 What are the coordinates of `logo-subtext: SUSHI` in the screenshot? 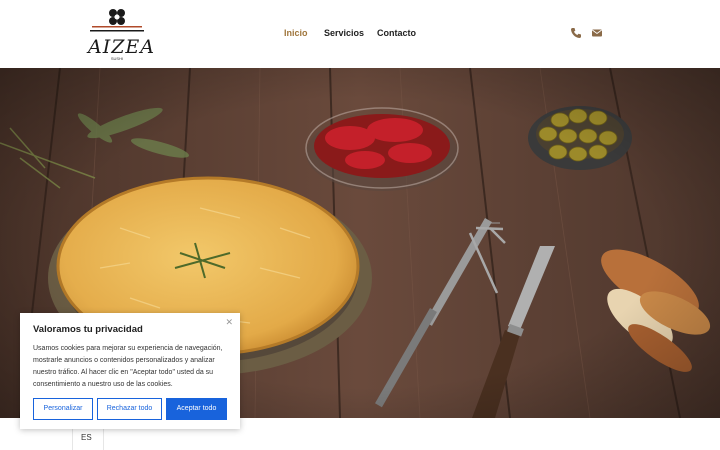 It's located at (117, 58).